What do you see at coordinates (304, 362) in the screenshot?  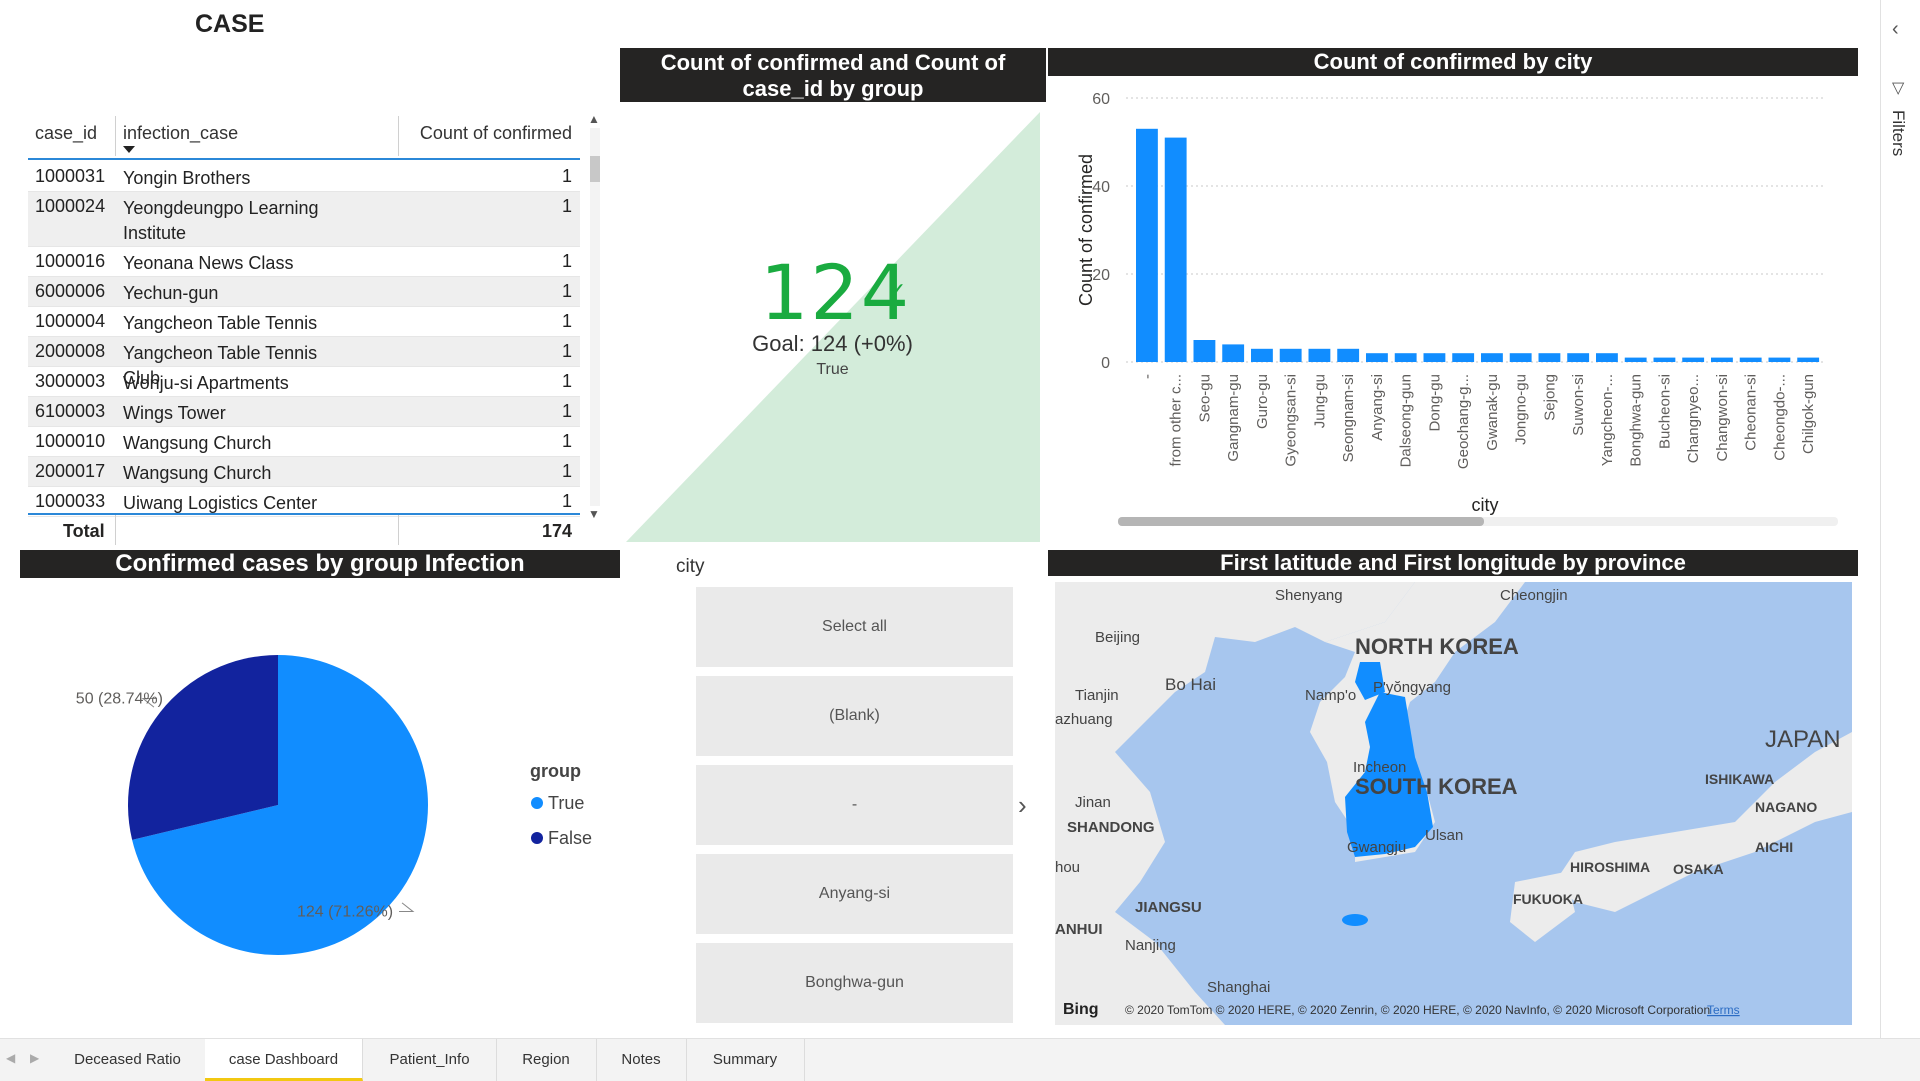 I see `table-row: 2000008 Yangcheon Table Tennis Club 1` at bounding box center [304, 362].